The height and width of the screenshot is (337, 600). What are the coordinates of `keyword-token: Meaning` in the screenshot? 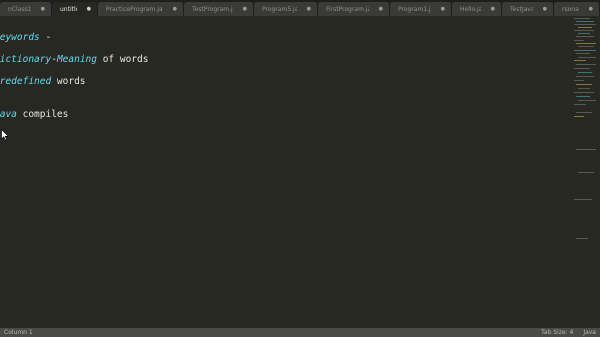 It's located at (76, 59).